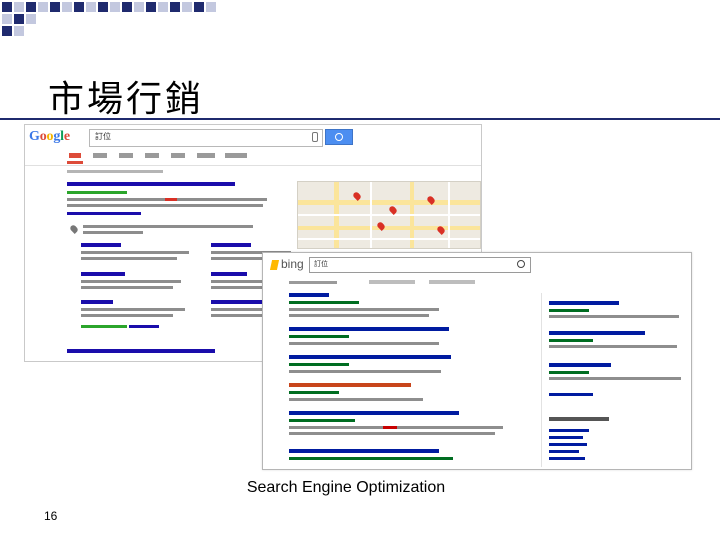  Describe the element at coordinates (389, 215) in the screenshot. I see `map-thumbnail` at that location.